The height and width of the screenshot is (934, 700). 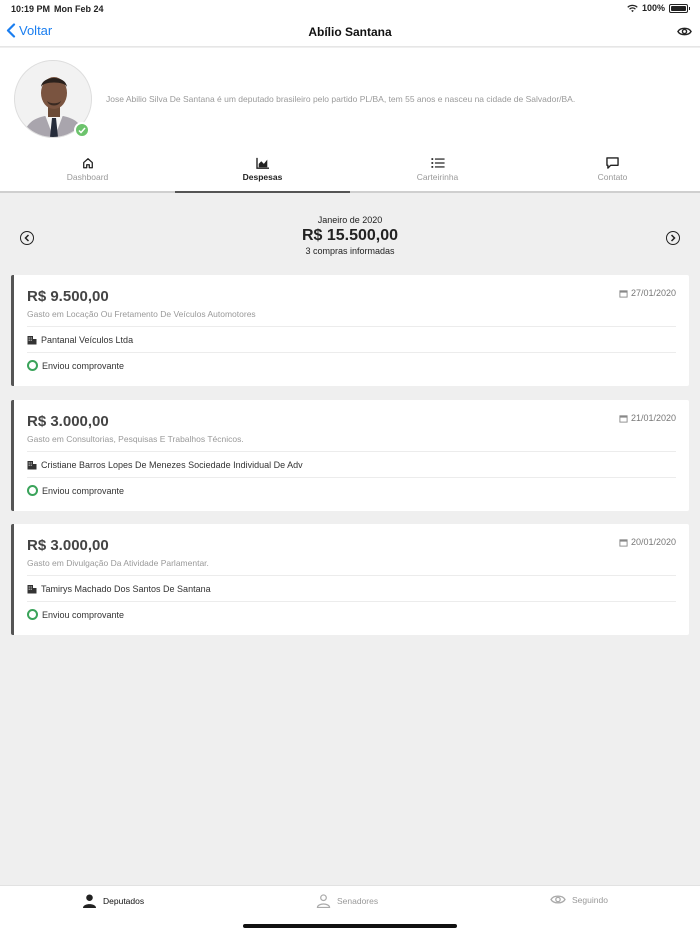 I want to click on battery-icon, so click(x=679, y=8).